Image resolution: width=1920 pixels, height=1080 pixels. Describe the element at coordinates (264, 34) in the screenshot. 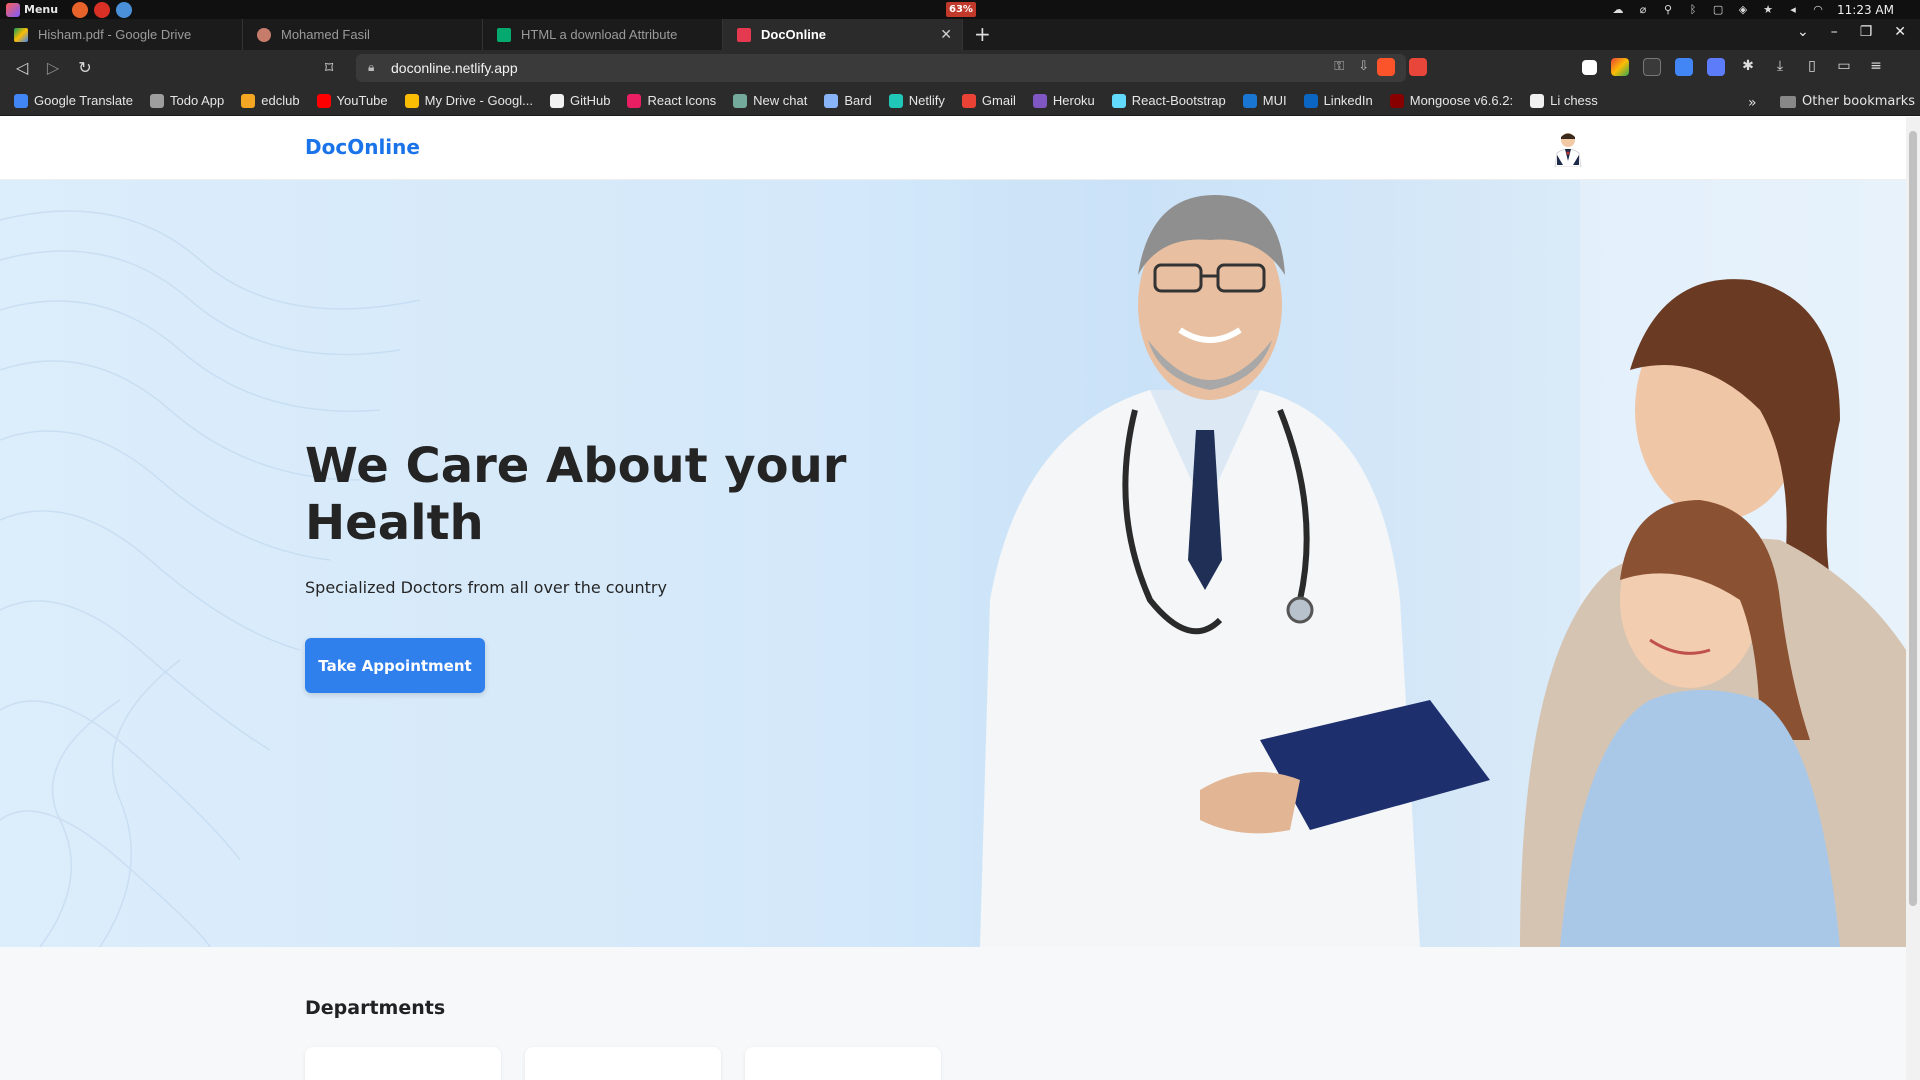

I see `profile-icon` at that location.